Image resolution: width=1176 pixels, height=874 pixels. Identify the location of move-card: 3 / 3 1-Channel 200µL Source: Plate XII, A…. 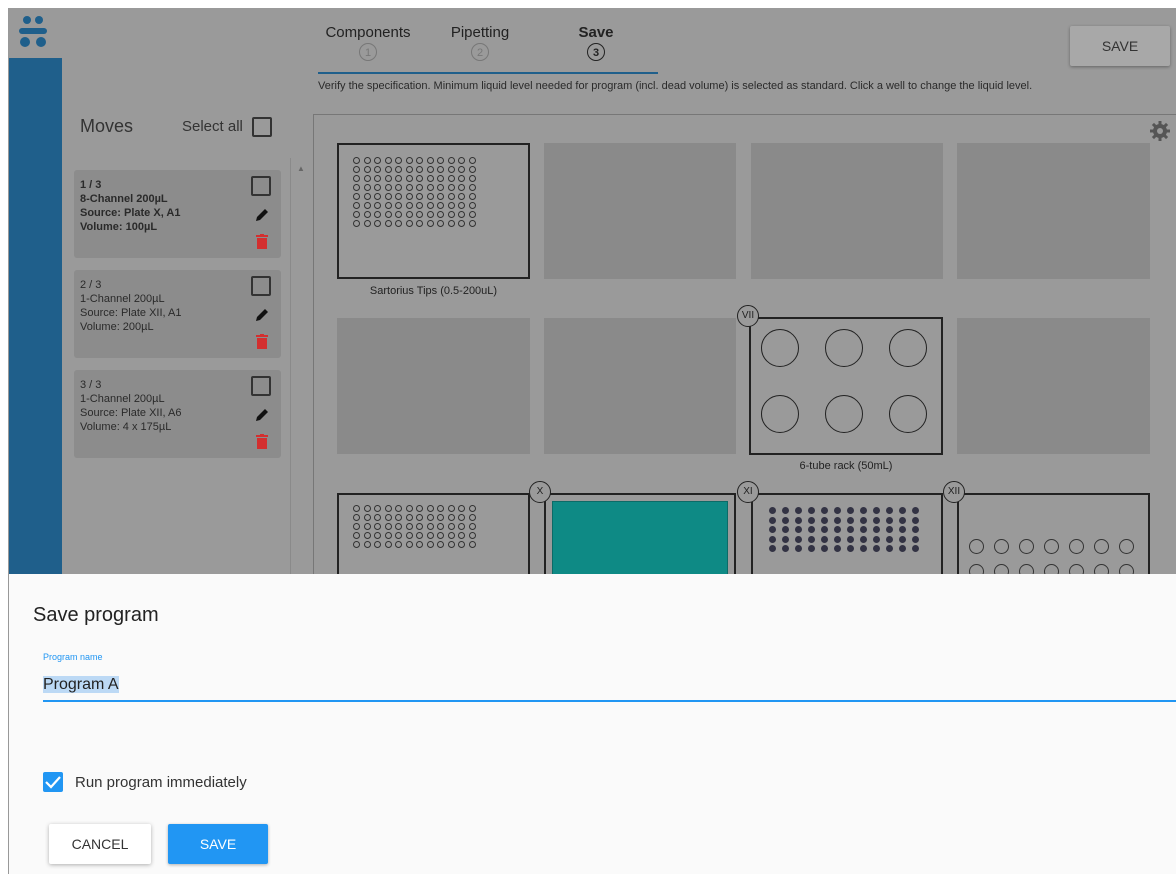
(177, 414).